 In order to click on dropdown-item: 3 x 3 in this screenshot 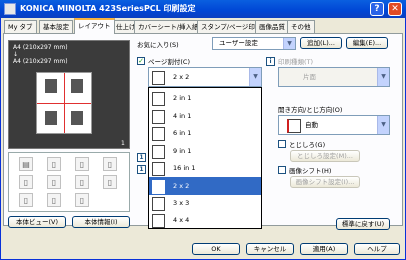, I will do `click(205, 203)`.